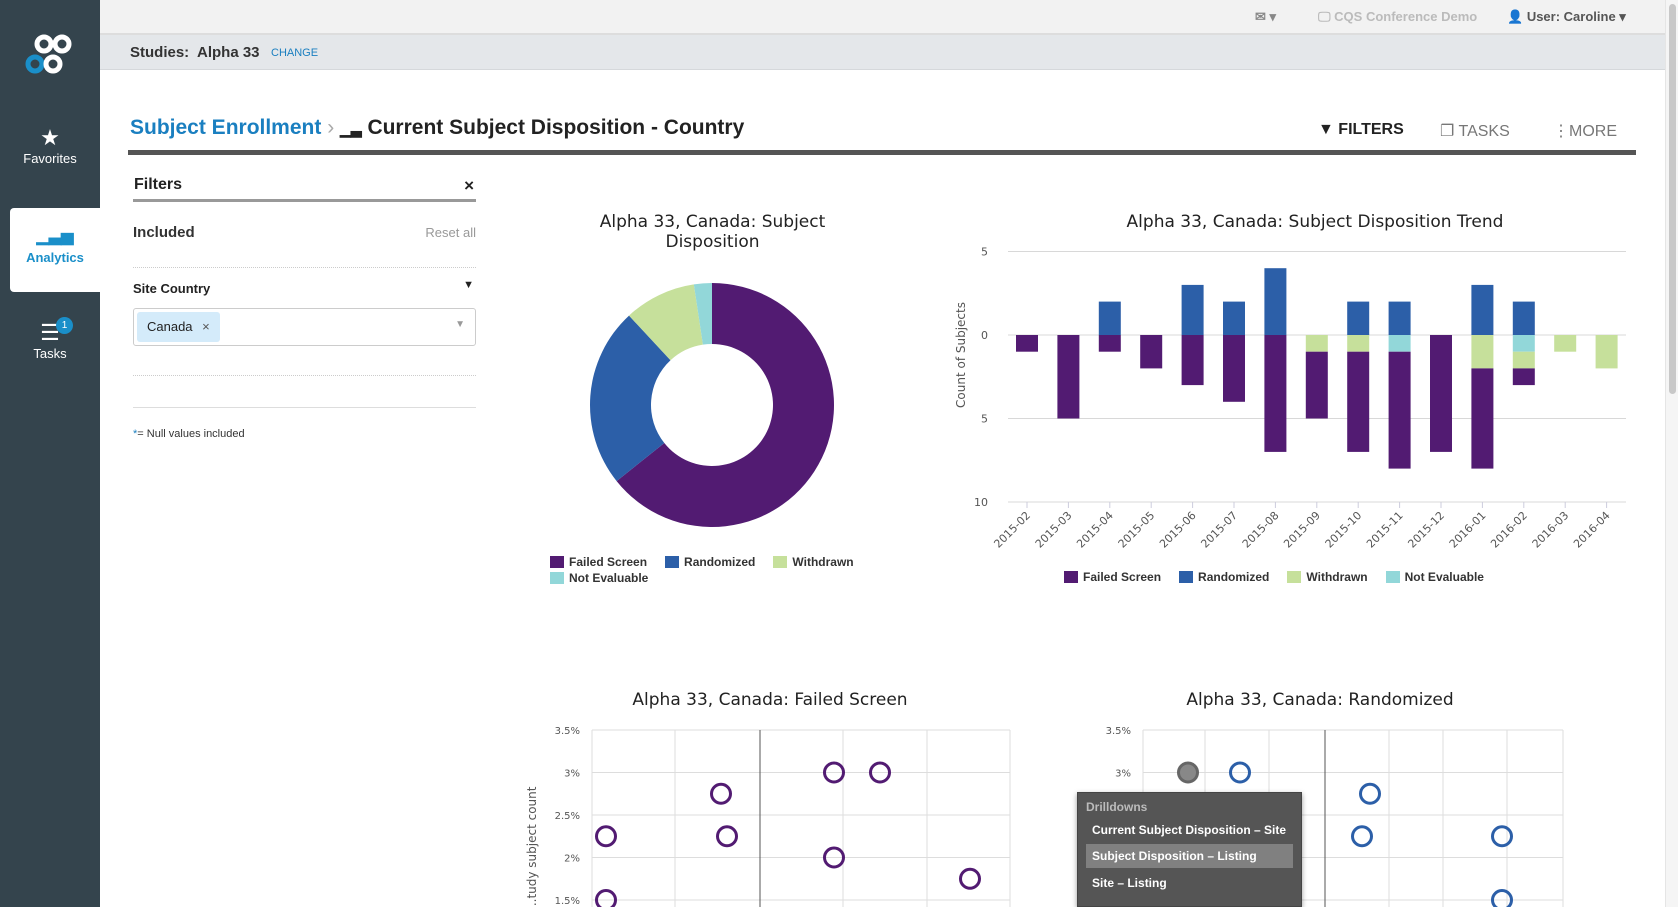 This screenshot has width=1678, height=907. What do you see at coordinates (1054, 530) in the screenshot?
I see `x-tick-label: 2015-03` at bounding box center [1054, 530].